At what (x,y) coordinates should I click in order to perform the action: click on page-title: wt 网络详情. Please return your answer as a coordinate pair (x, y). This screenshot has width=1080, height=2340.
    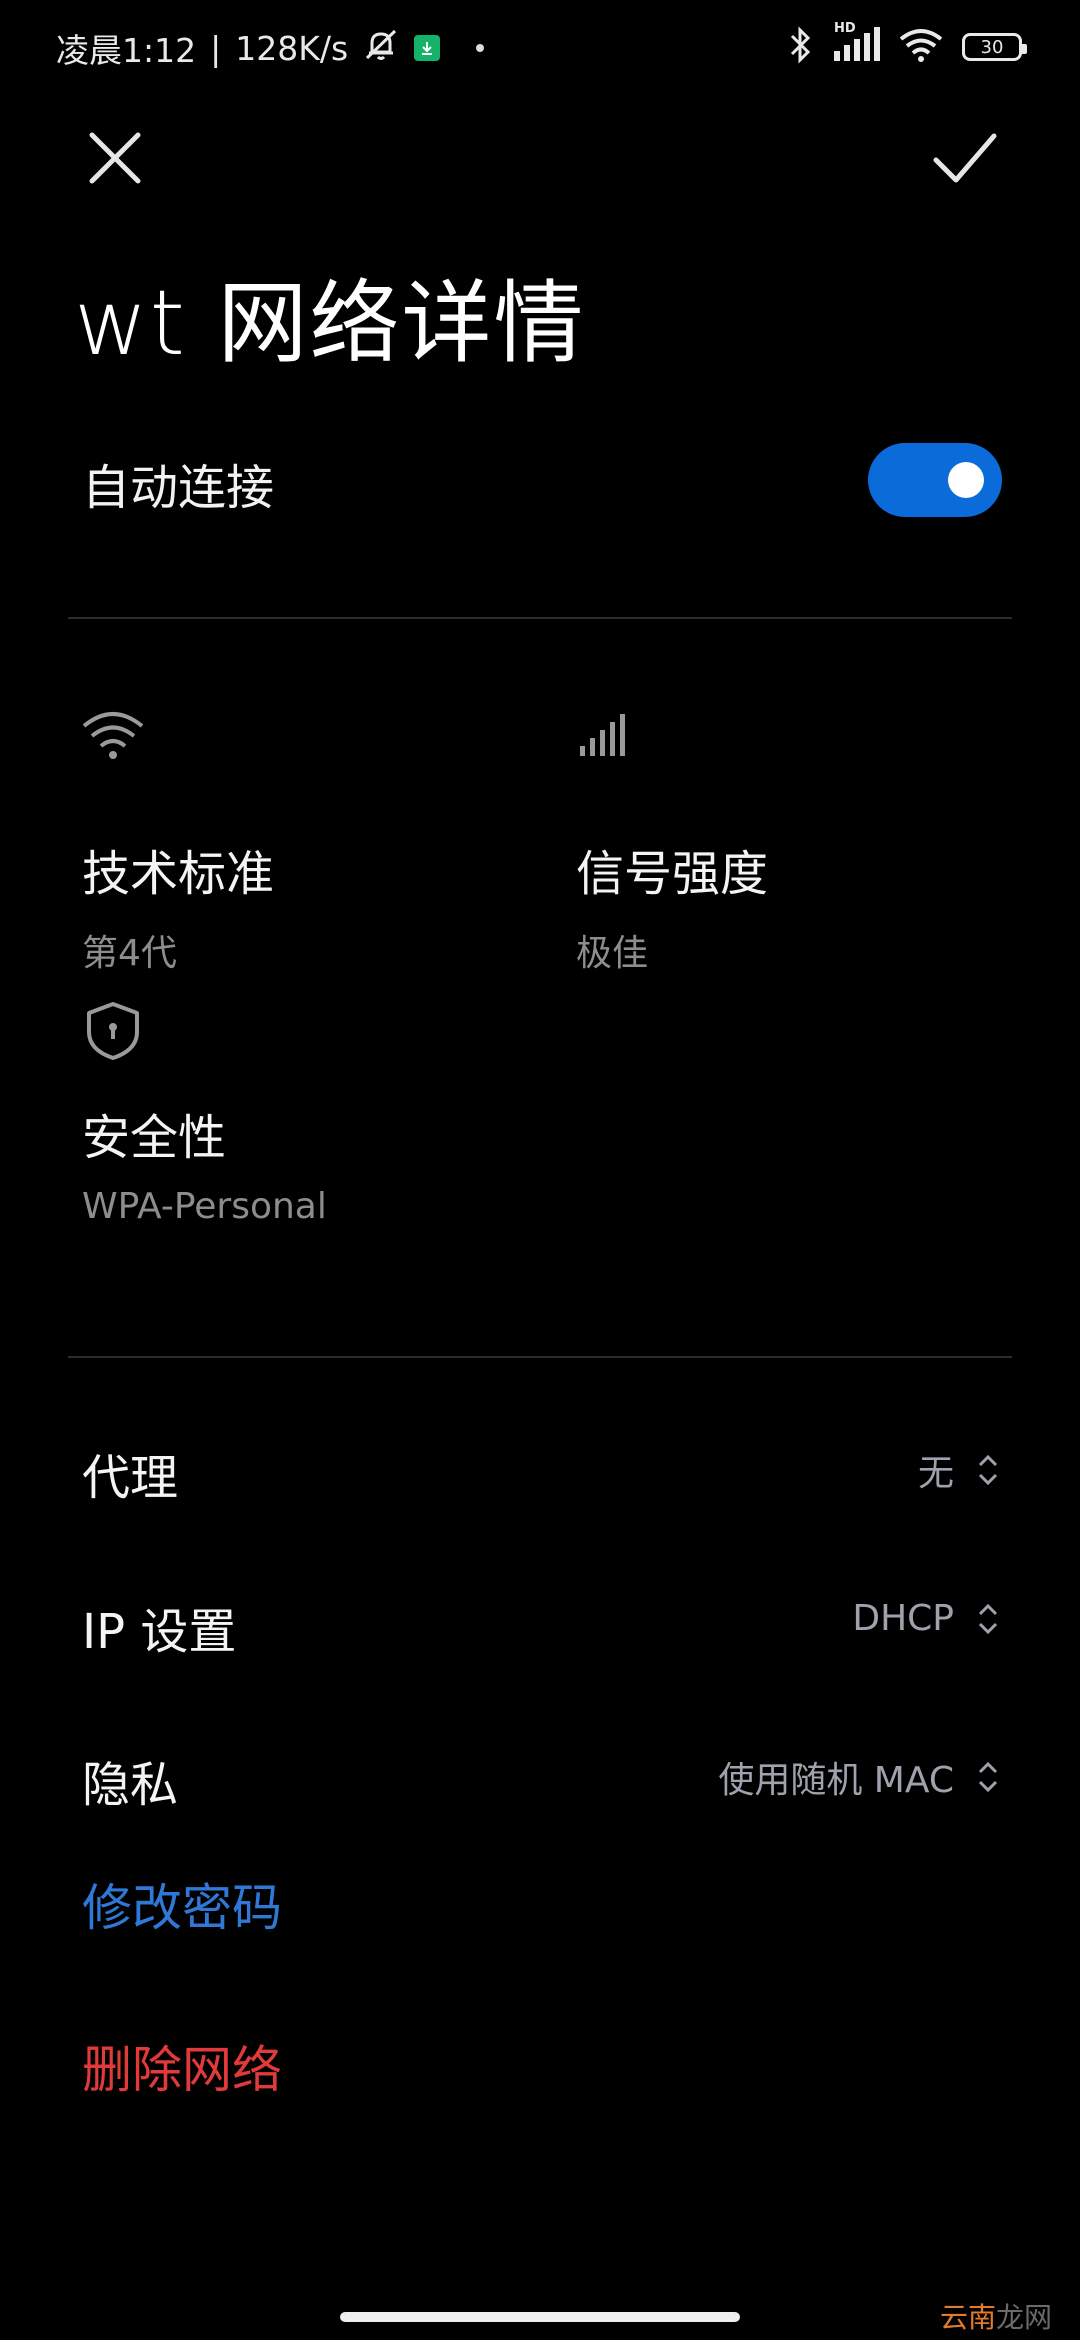
    Looking at the image, I should click on (330, 323).